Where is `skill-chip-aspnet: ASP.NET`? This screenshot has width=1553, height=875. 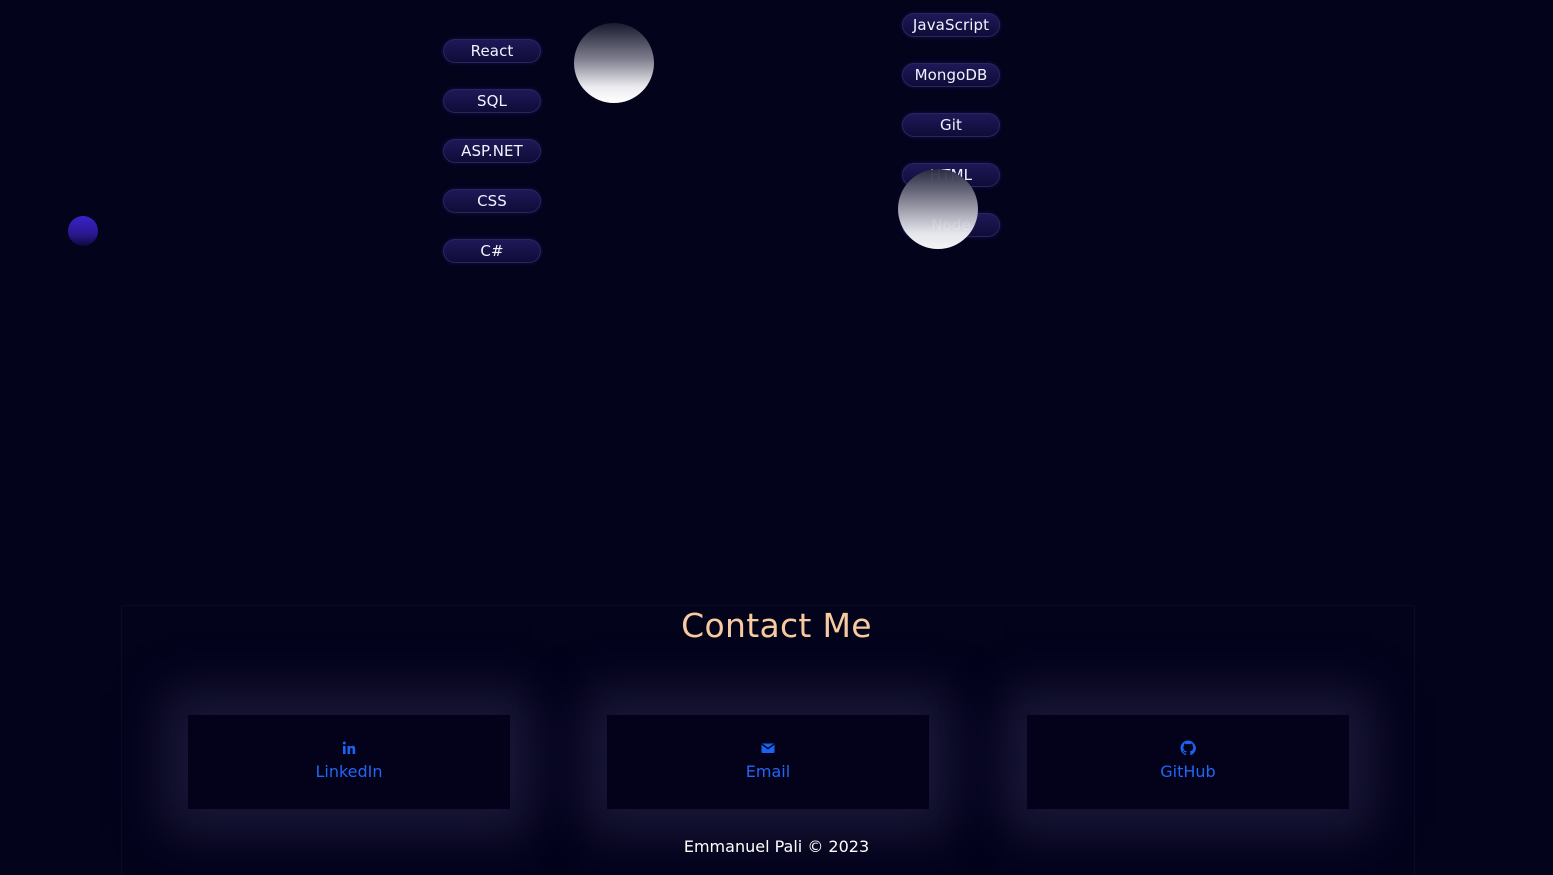 skill-chip-aspnet: ASP.NET is located at coordinates (492, 151).